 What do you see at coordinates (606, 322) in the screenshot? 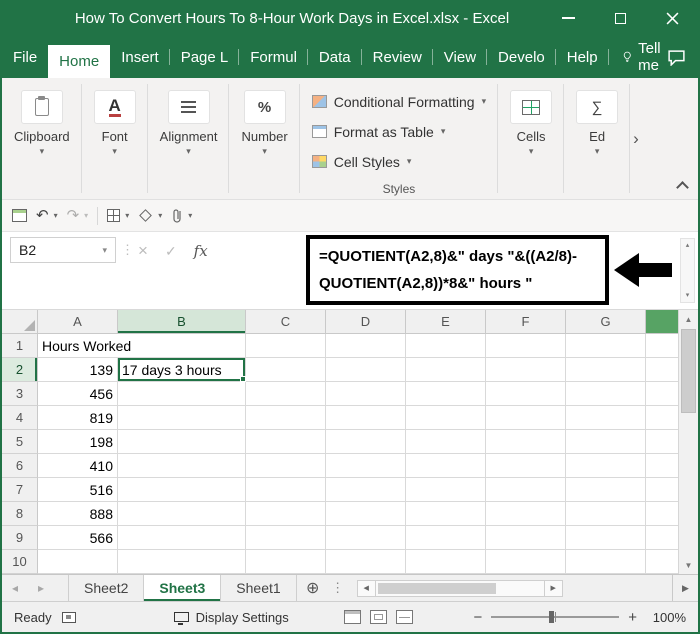
I see `column-header-g: G` at bounding box center [606, 322].